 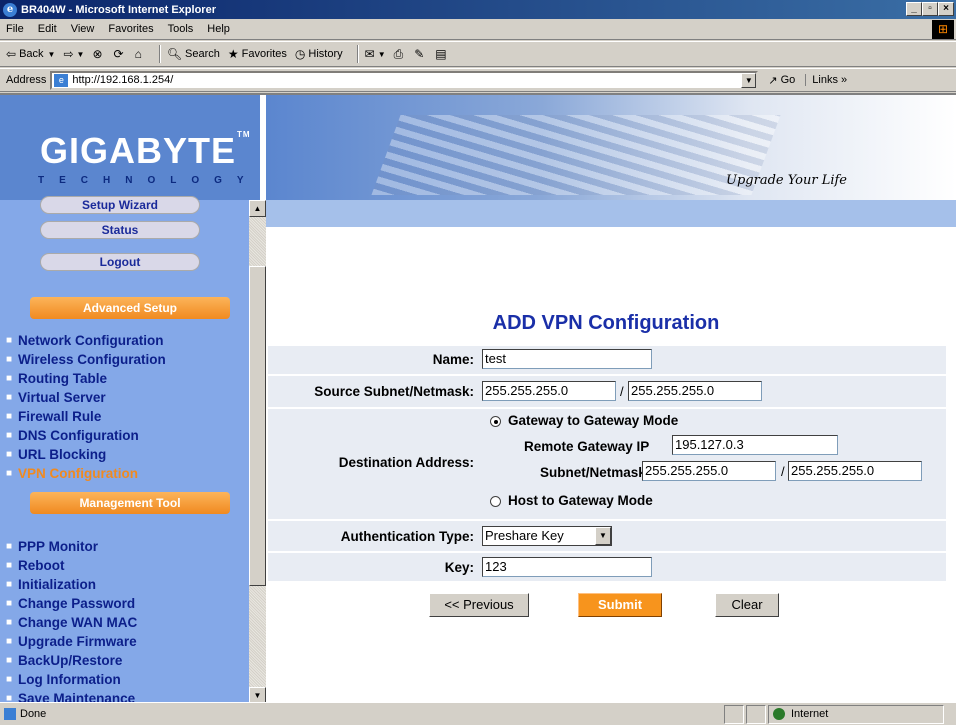 I want to click on status-done: Done, so click(x=361, y=714).